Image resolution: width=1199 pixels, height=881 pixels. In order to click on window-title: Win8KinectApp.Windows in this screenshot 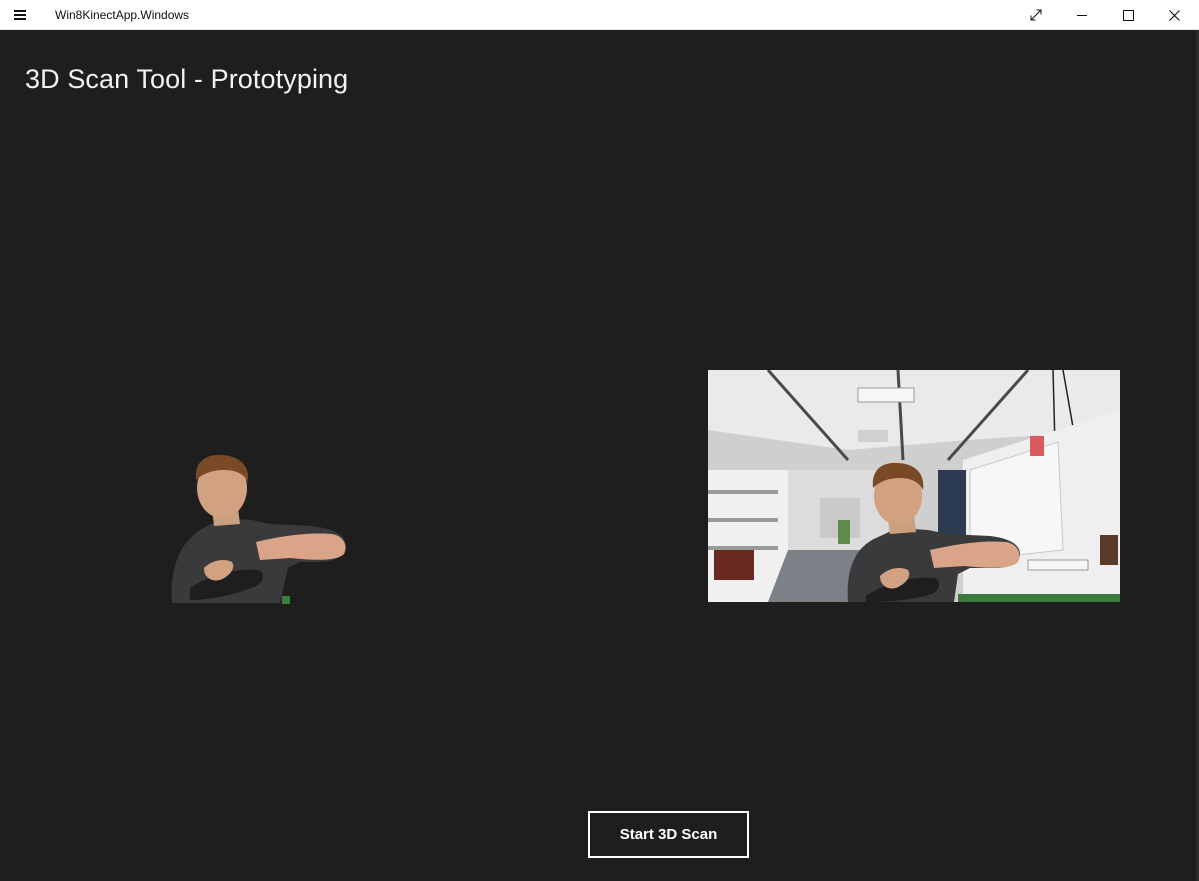, I will do `click(122, 15)`.